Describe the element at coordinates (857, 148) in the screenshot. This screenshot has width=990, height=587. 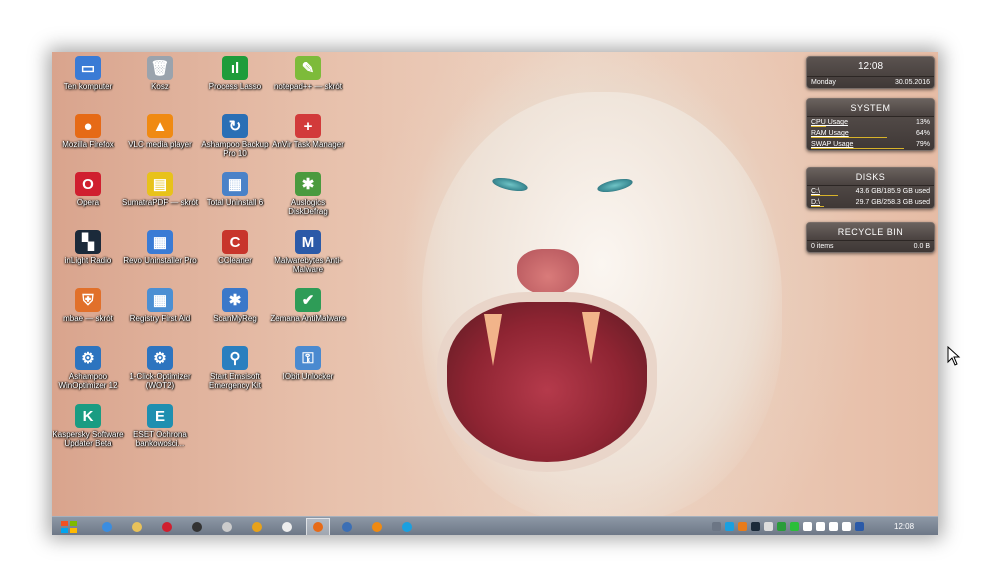
I see `gadget-usage-bar` at that location.